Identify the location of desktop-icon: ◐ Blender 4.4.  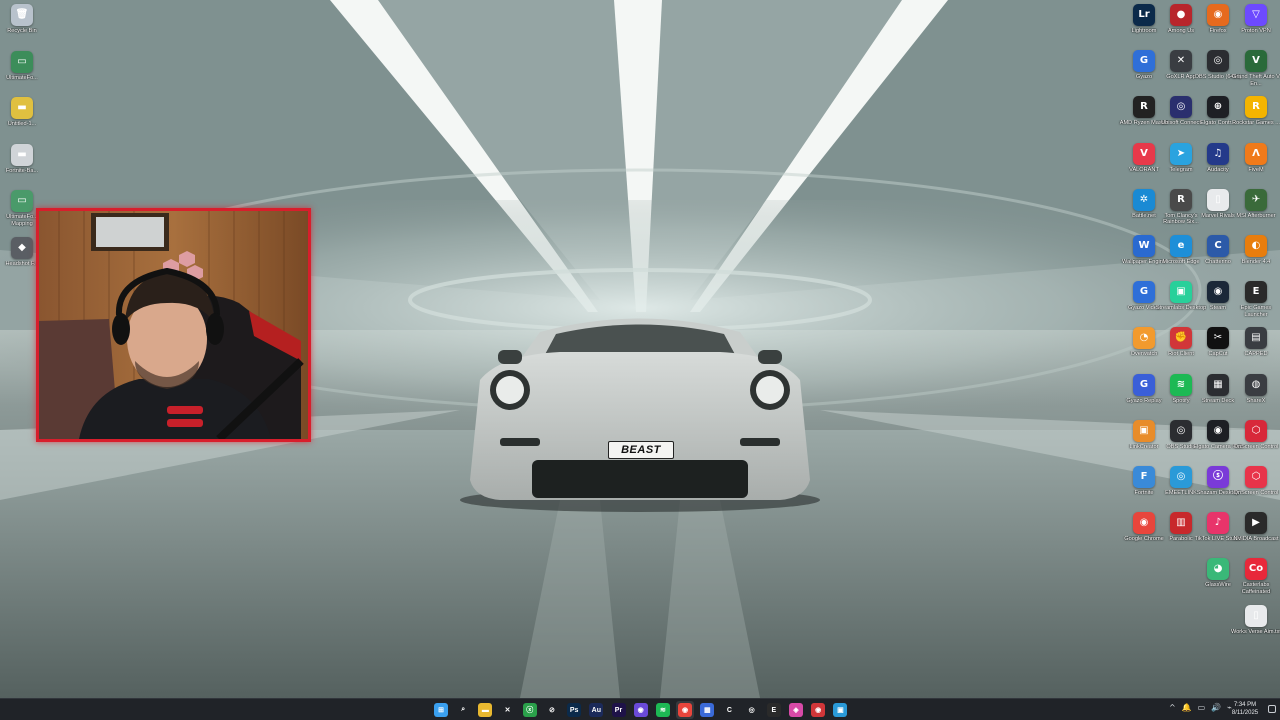
(1256, 258).